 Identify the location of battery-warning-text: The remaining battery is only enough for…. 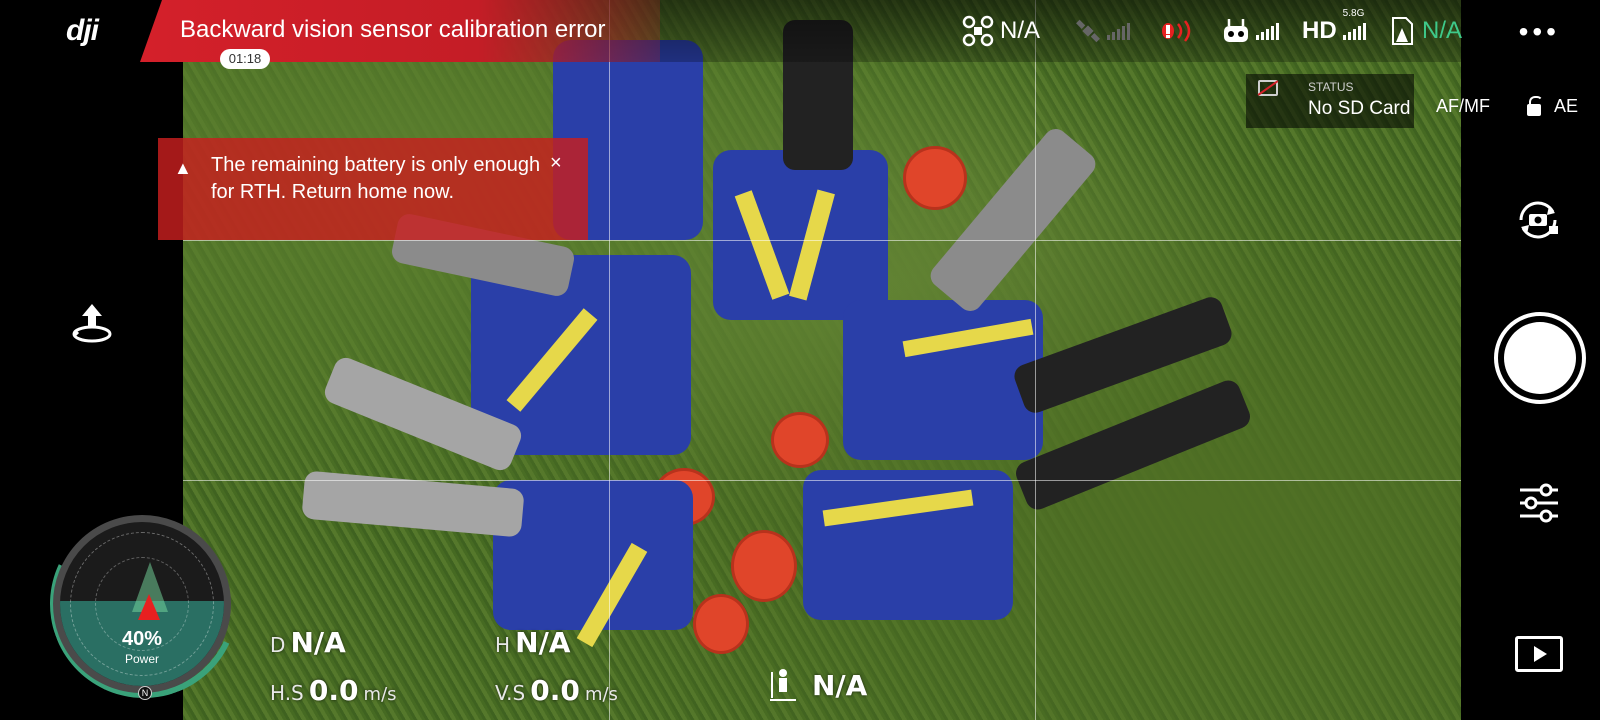
(376, 178).